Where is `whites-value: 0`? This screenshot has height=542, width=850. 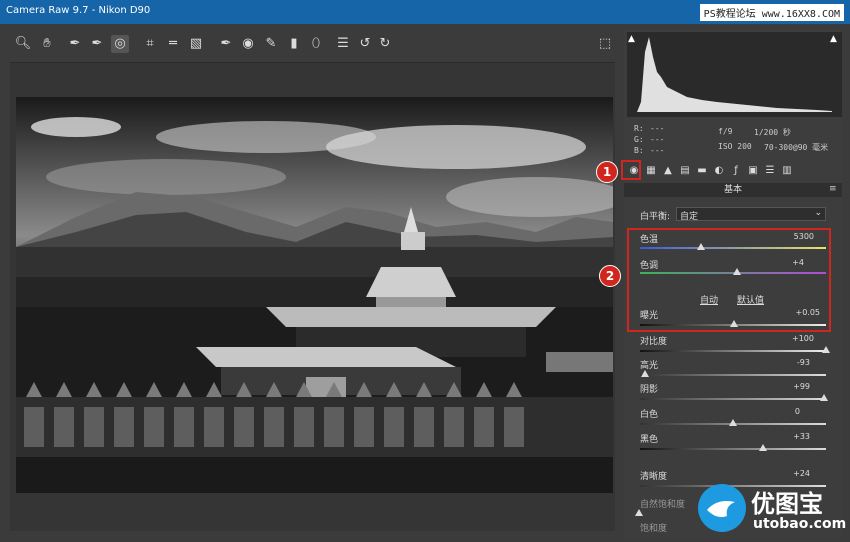 whites-value: 0 is located at coordinates (797, 411).